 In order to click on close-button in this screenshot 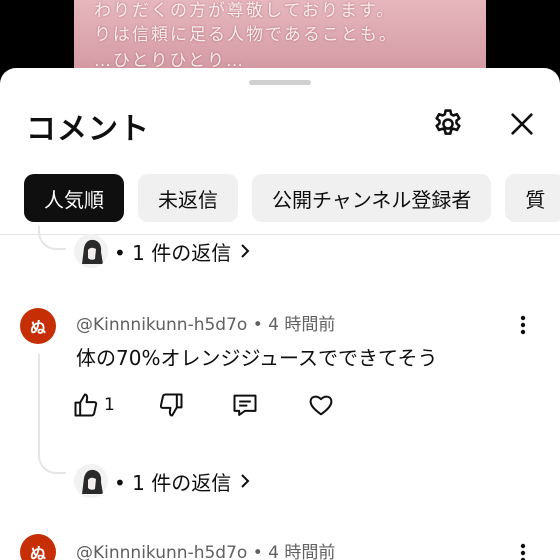, I will do `click(522, 124)`.